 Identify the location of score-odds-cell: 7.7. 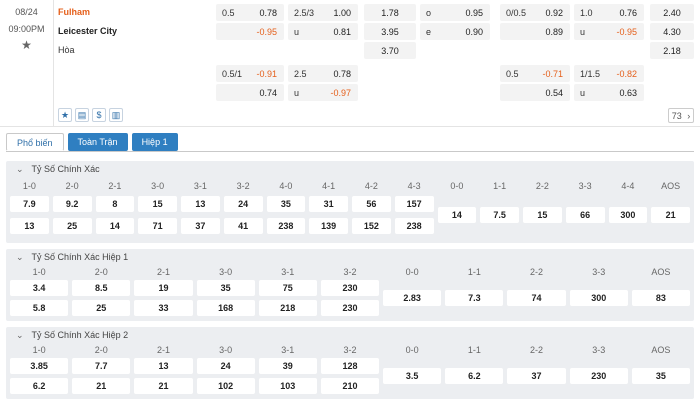
(101, 366).